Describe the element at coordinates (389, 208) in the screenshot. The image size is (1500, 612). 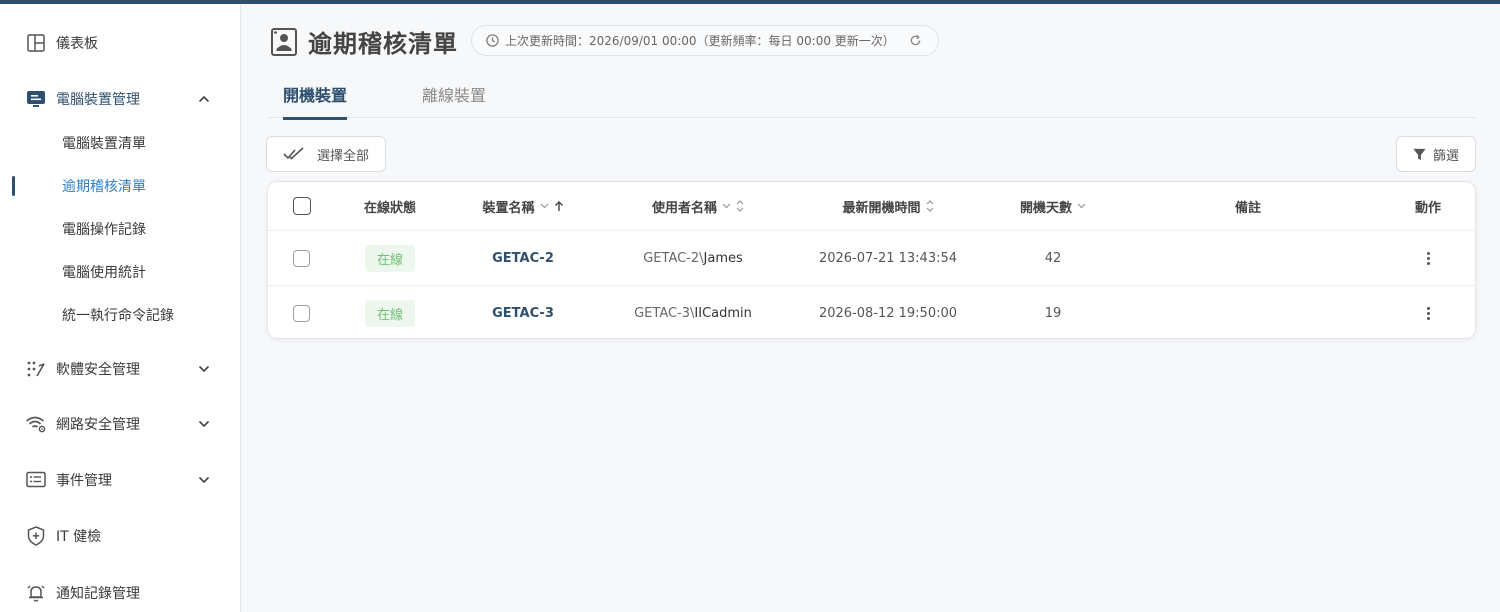
I see `column-header-status: 在線狀態` at that location.